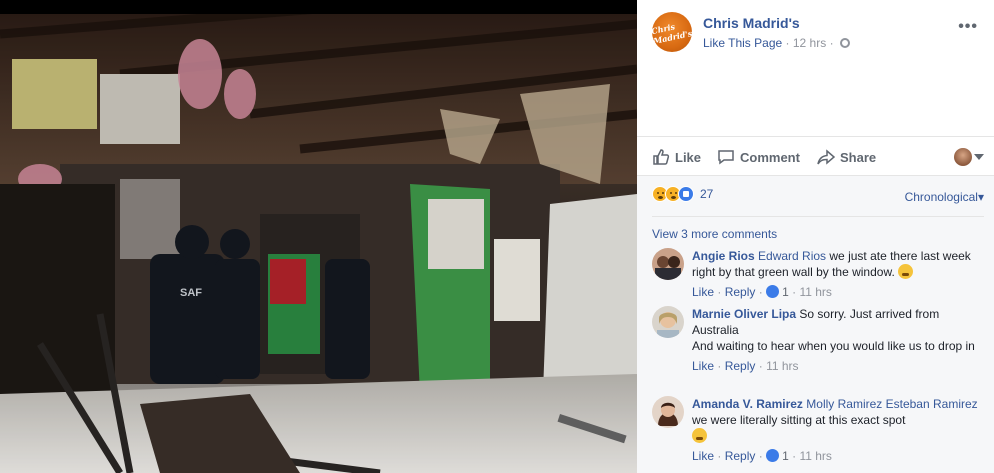 This screenshot has width=994, height=473. What do you see at coordinates (963, 157) in the screenshot?
I see `viewer-avatar` at bounding box center [963, 157].